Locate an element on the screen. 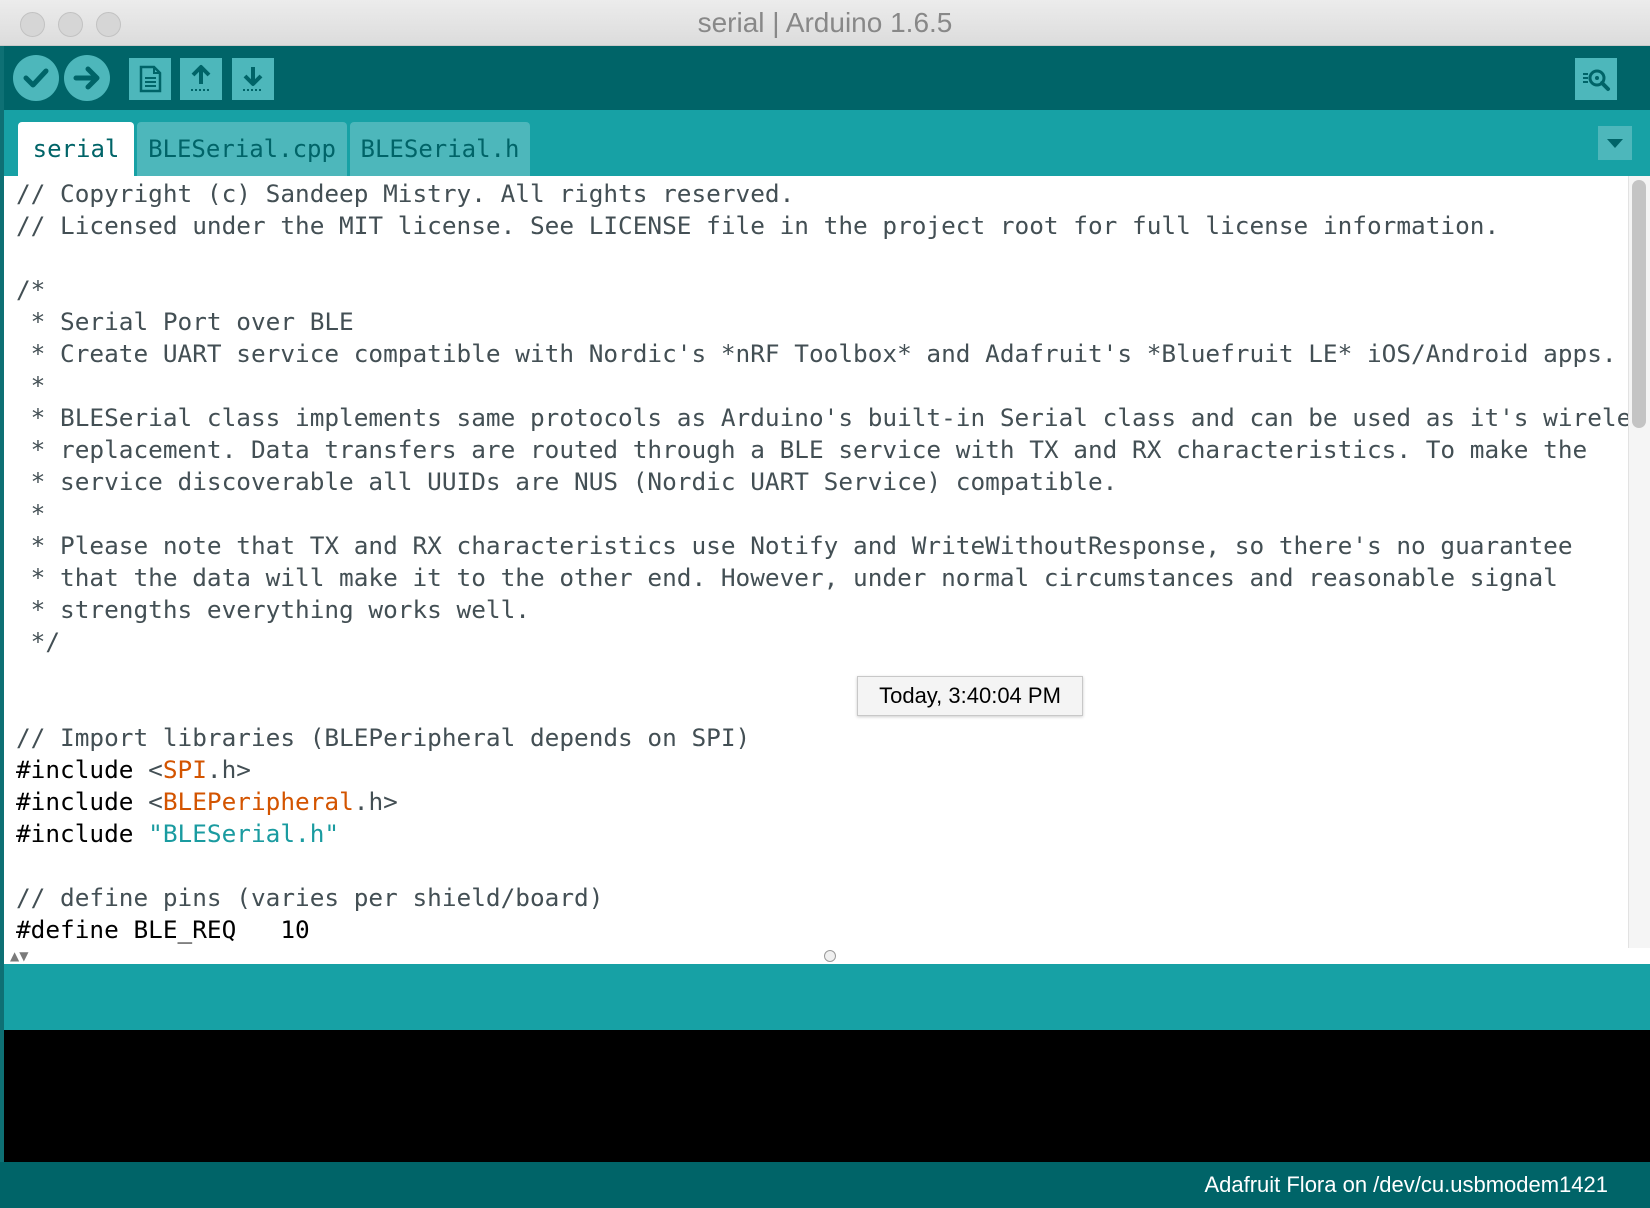 Image resolution: width=1650 pixels, height=1208 pixels. title-bar: serial | Arduino 1.6.5 is located at coordinates (825, 23).